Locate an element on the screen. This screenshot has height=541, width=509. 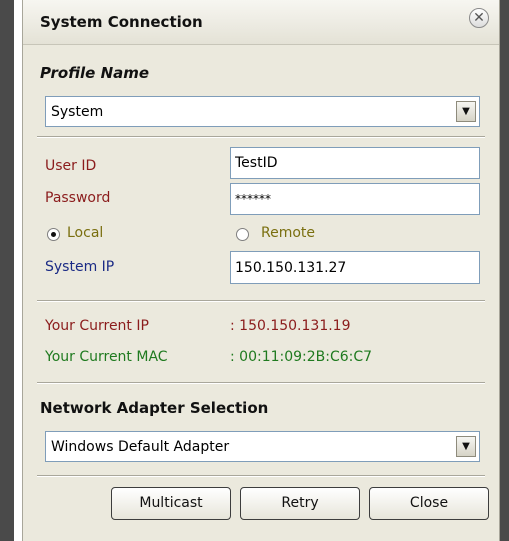
background-left-edge is located at coordinates (7, 270).